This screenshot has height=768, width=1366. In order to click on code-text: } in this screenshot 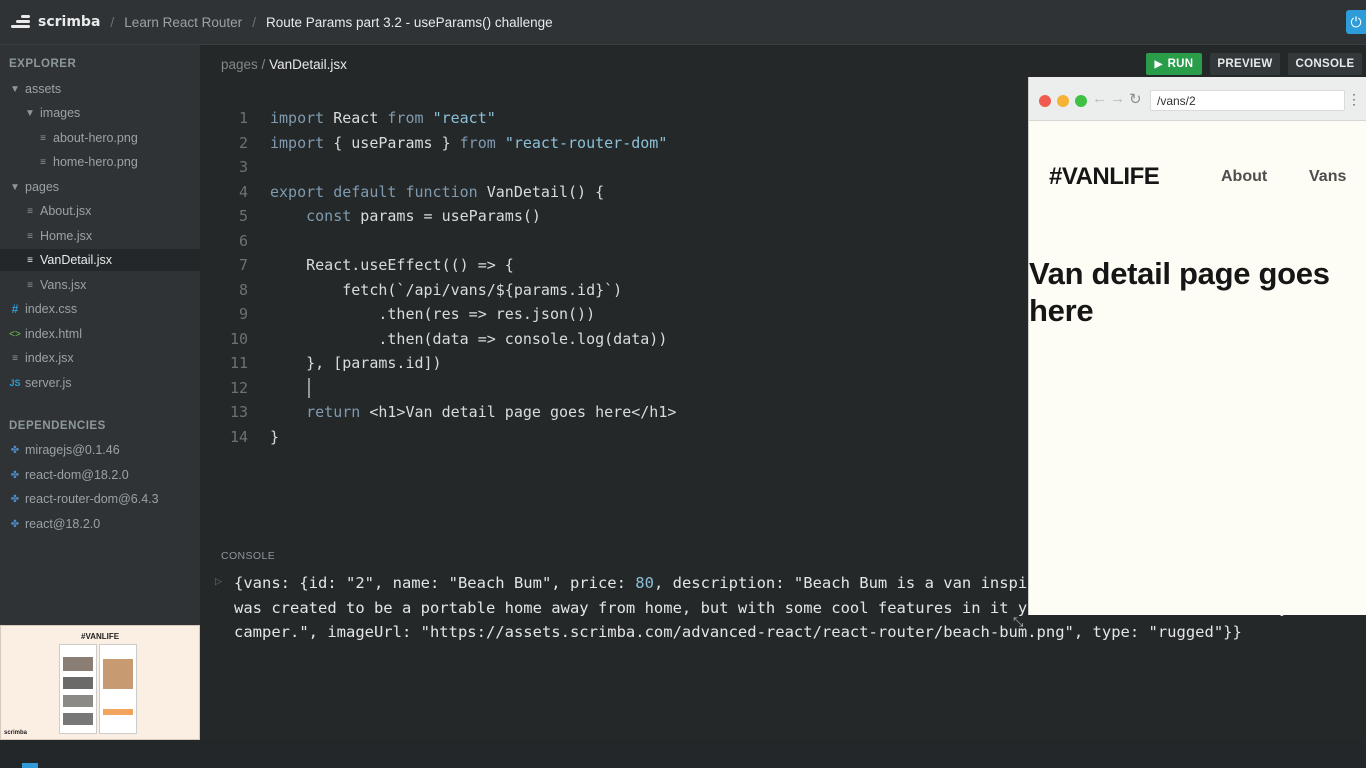, I will do `click(275, 436)`.